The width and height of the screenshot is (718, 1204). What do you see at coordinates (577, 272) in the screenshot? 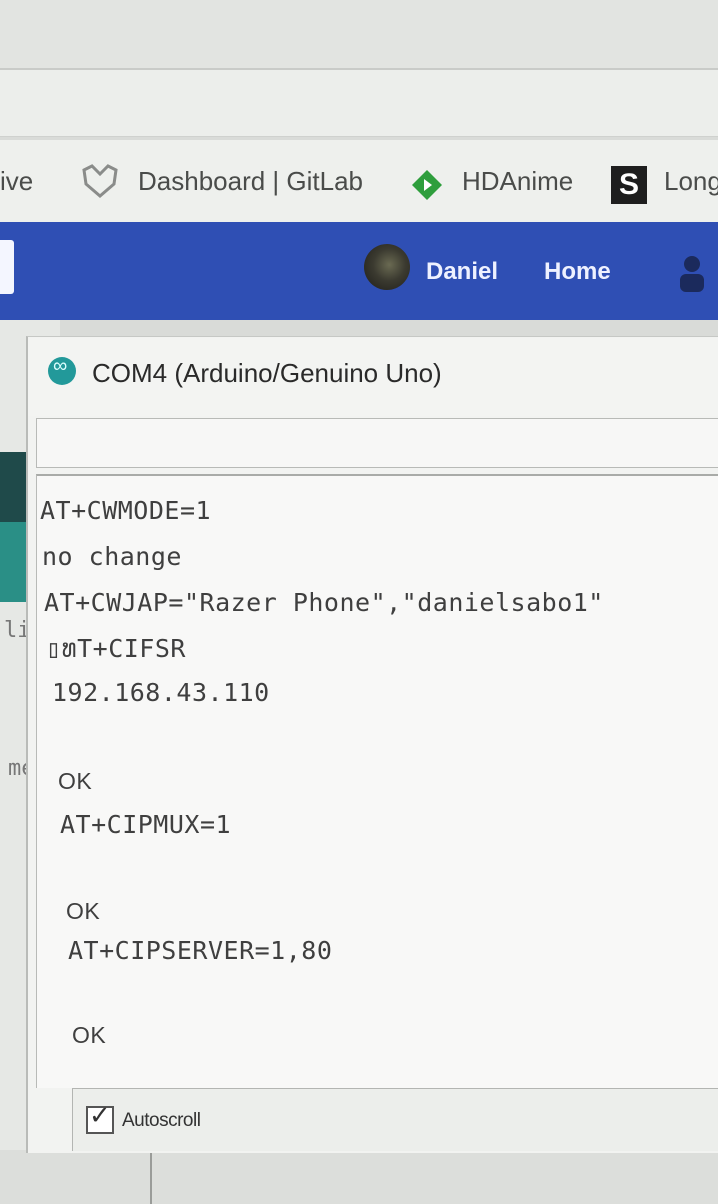
I see `nav-home-link: Home` at bounding box center [577, 272].